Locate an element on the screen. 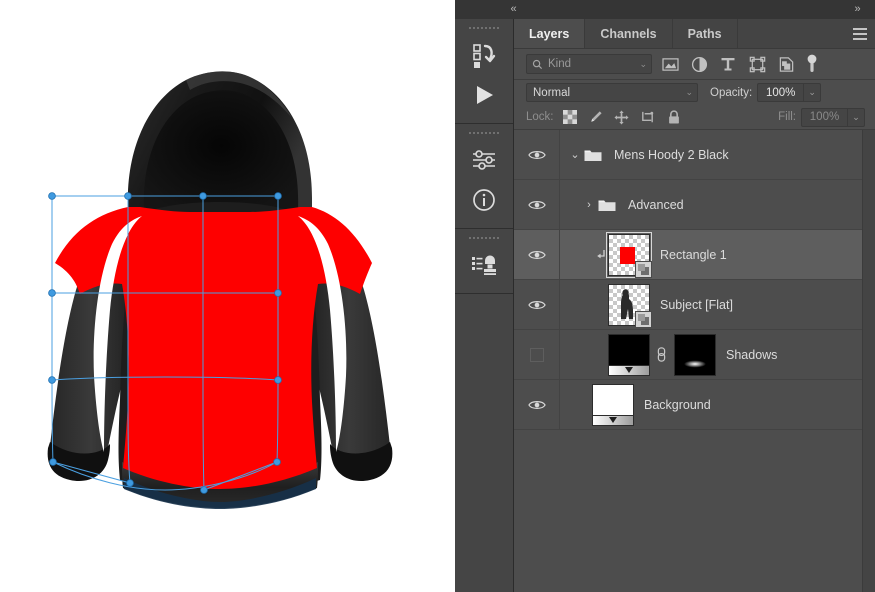 Image resolution: width=875 pixels, height=592 pixels. thumbnail-gradient-marker is located at coordinates (629, 369).